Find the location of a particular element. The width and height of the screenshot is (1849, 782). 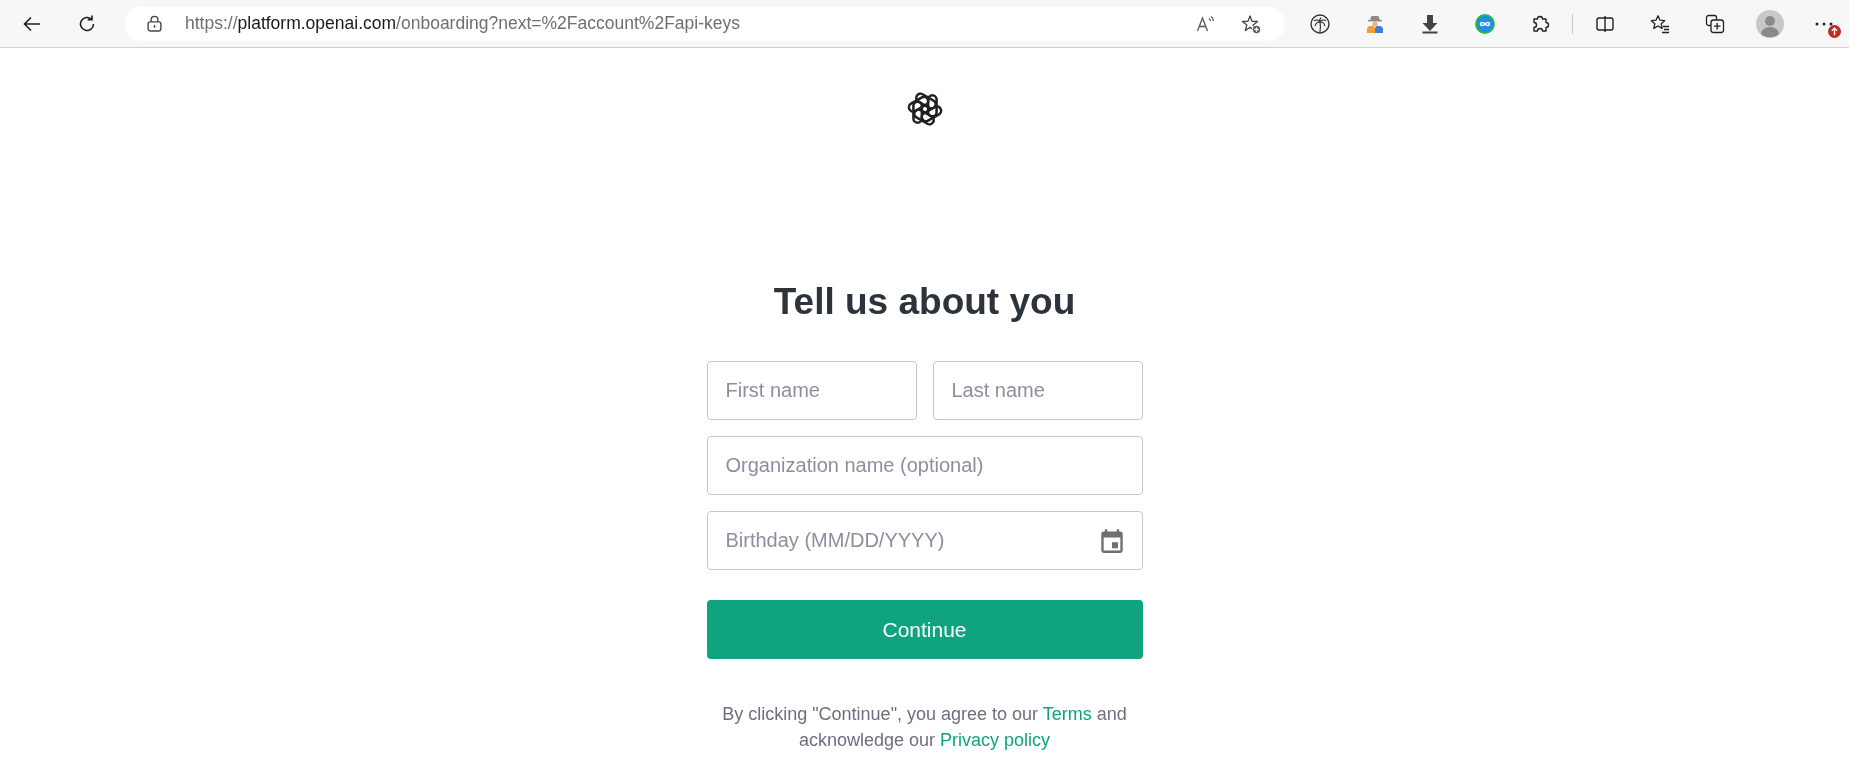

calendar-icon is located at coordinates (1111, 540).